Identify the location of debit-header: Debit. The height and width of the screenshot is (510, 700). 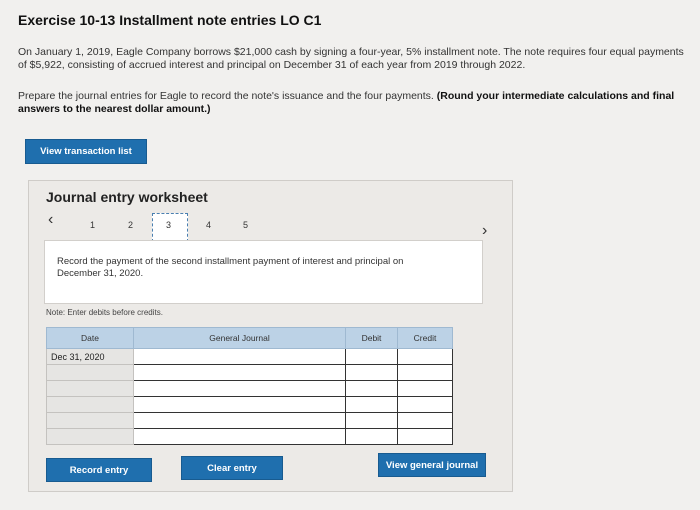
(371, 338).